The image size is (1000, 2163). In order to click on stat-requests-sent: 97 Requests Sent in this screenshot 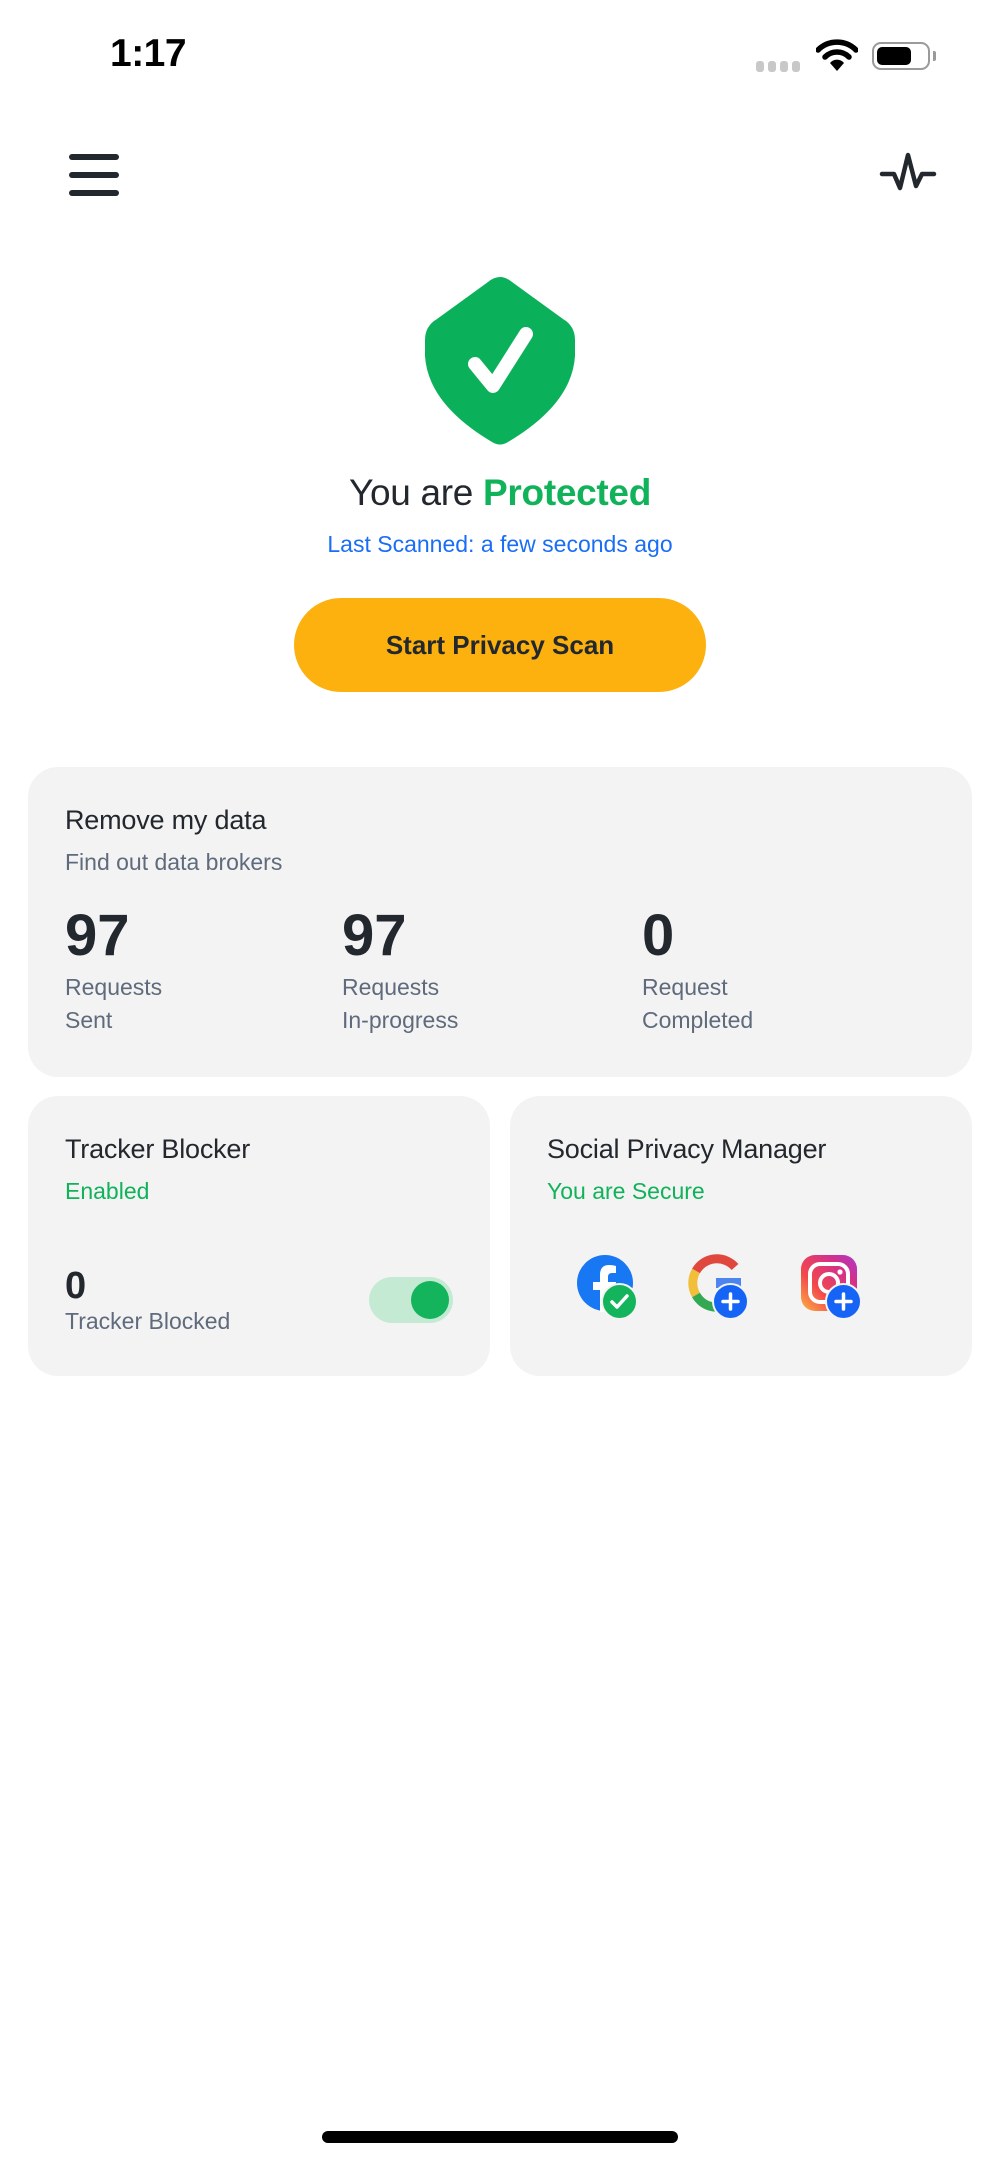, I will do `click(113, 971)`.